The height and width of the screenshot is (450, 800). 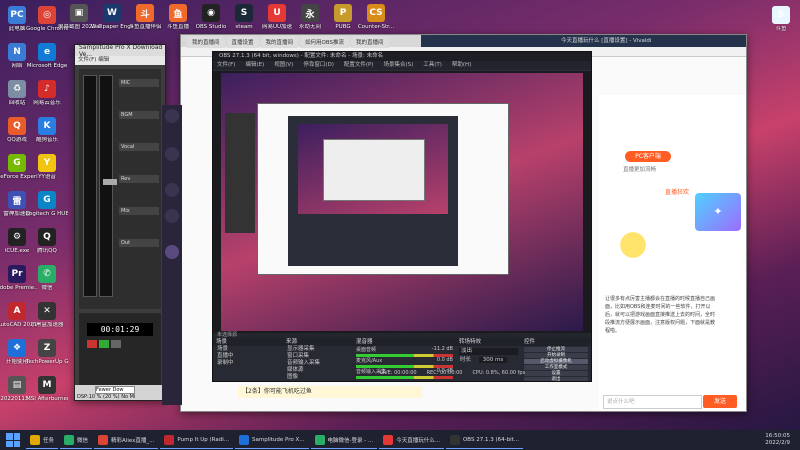 I want to click on desktop-icon-icon: 鱼, so click(x=178, y=13).